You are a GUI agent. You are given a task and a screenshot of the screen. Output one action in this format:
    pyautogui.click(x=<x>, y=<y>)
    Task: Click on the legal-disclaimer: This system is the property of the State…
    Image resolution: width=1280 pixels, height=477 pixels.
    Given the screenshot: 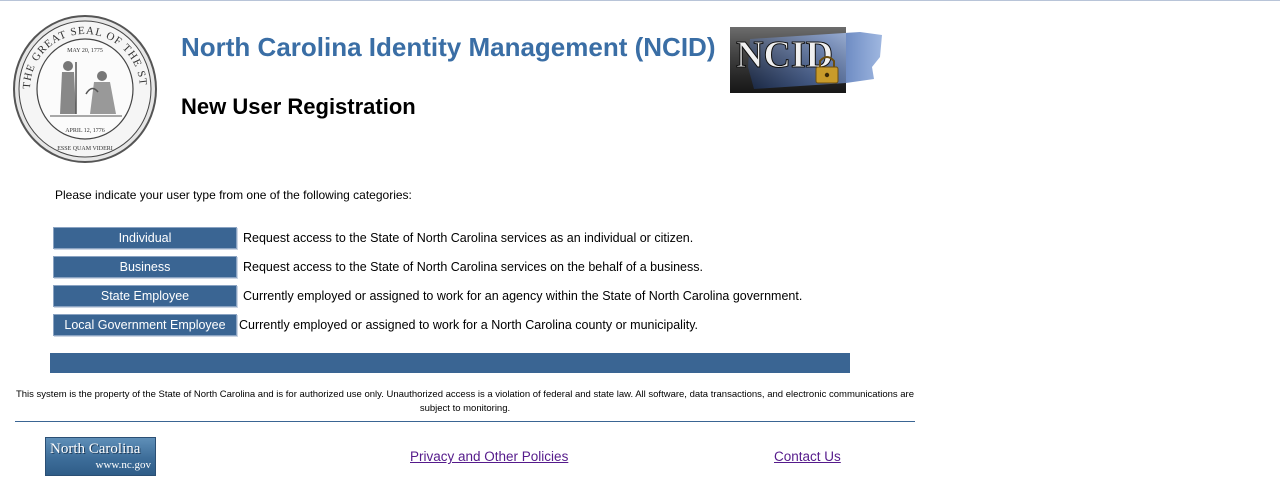 What is the action you would take?
    pyautogui.click(x=465, y=401)
    